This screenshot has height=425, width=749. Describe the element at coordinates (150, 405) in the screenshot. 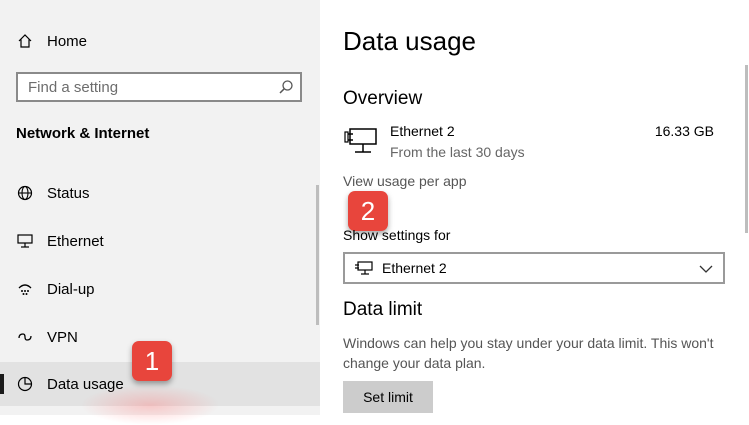

I see `highlight-glow` at that location.